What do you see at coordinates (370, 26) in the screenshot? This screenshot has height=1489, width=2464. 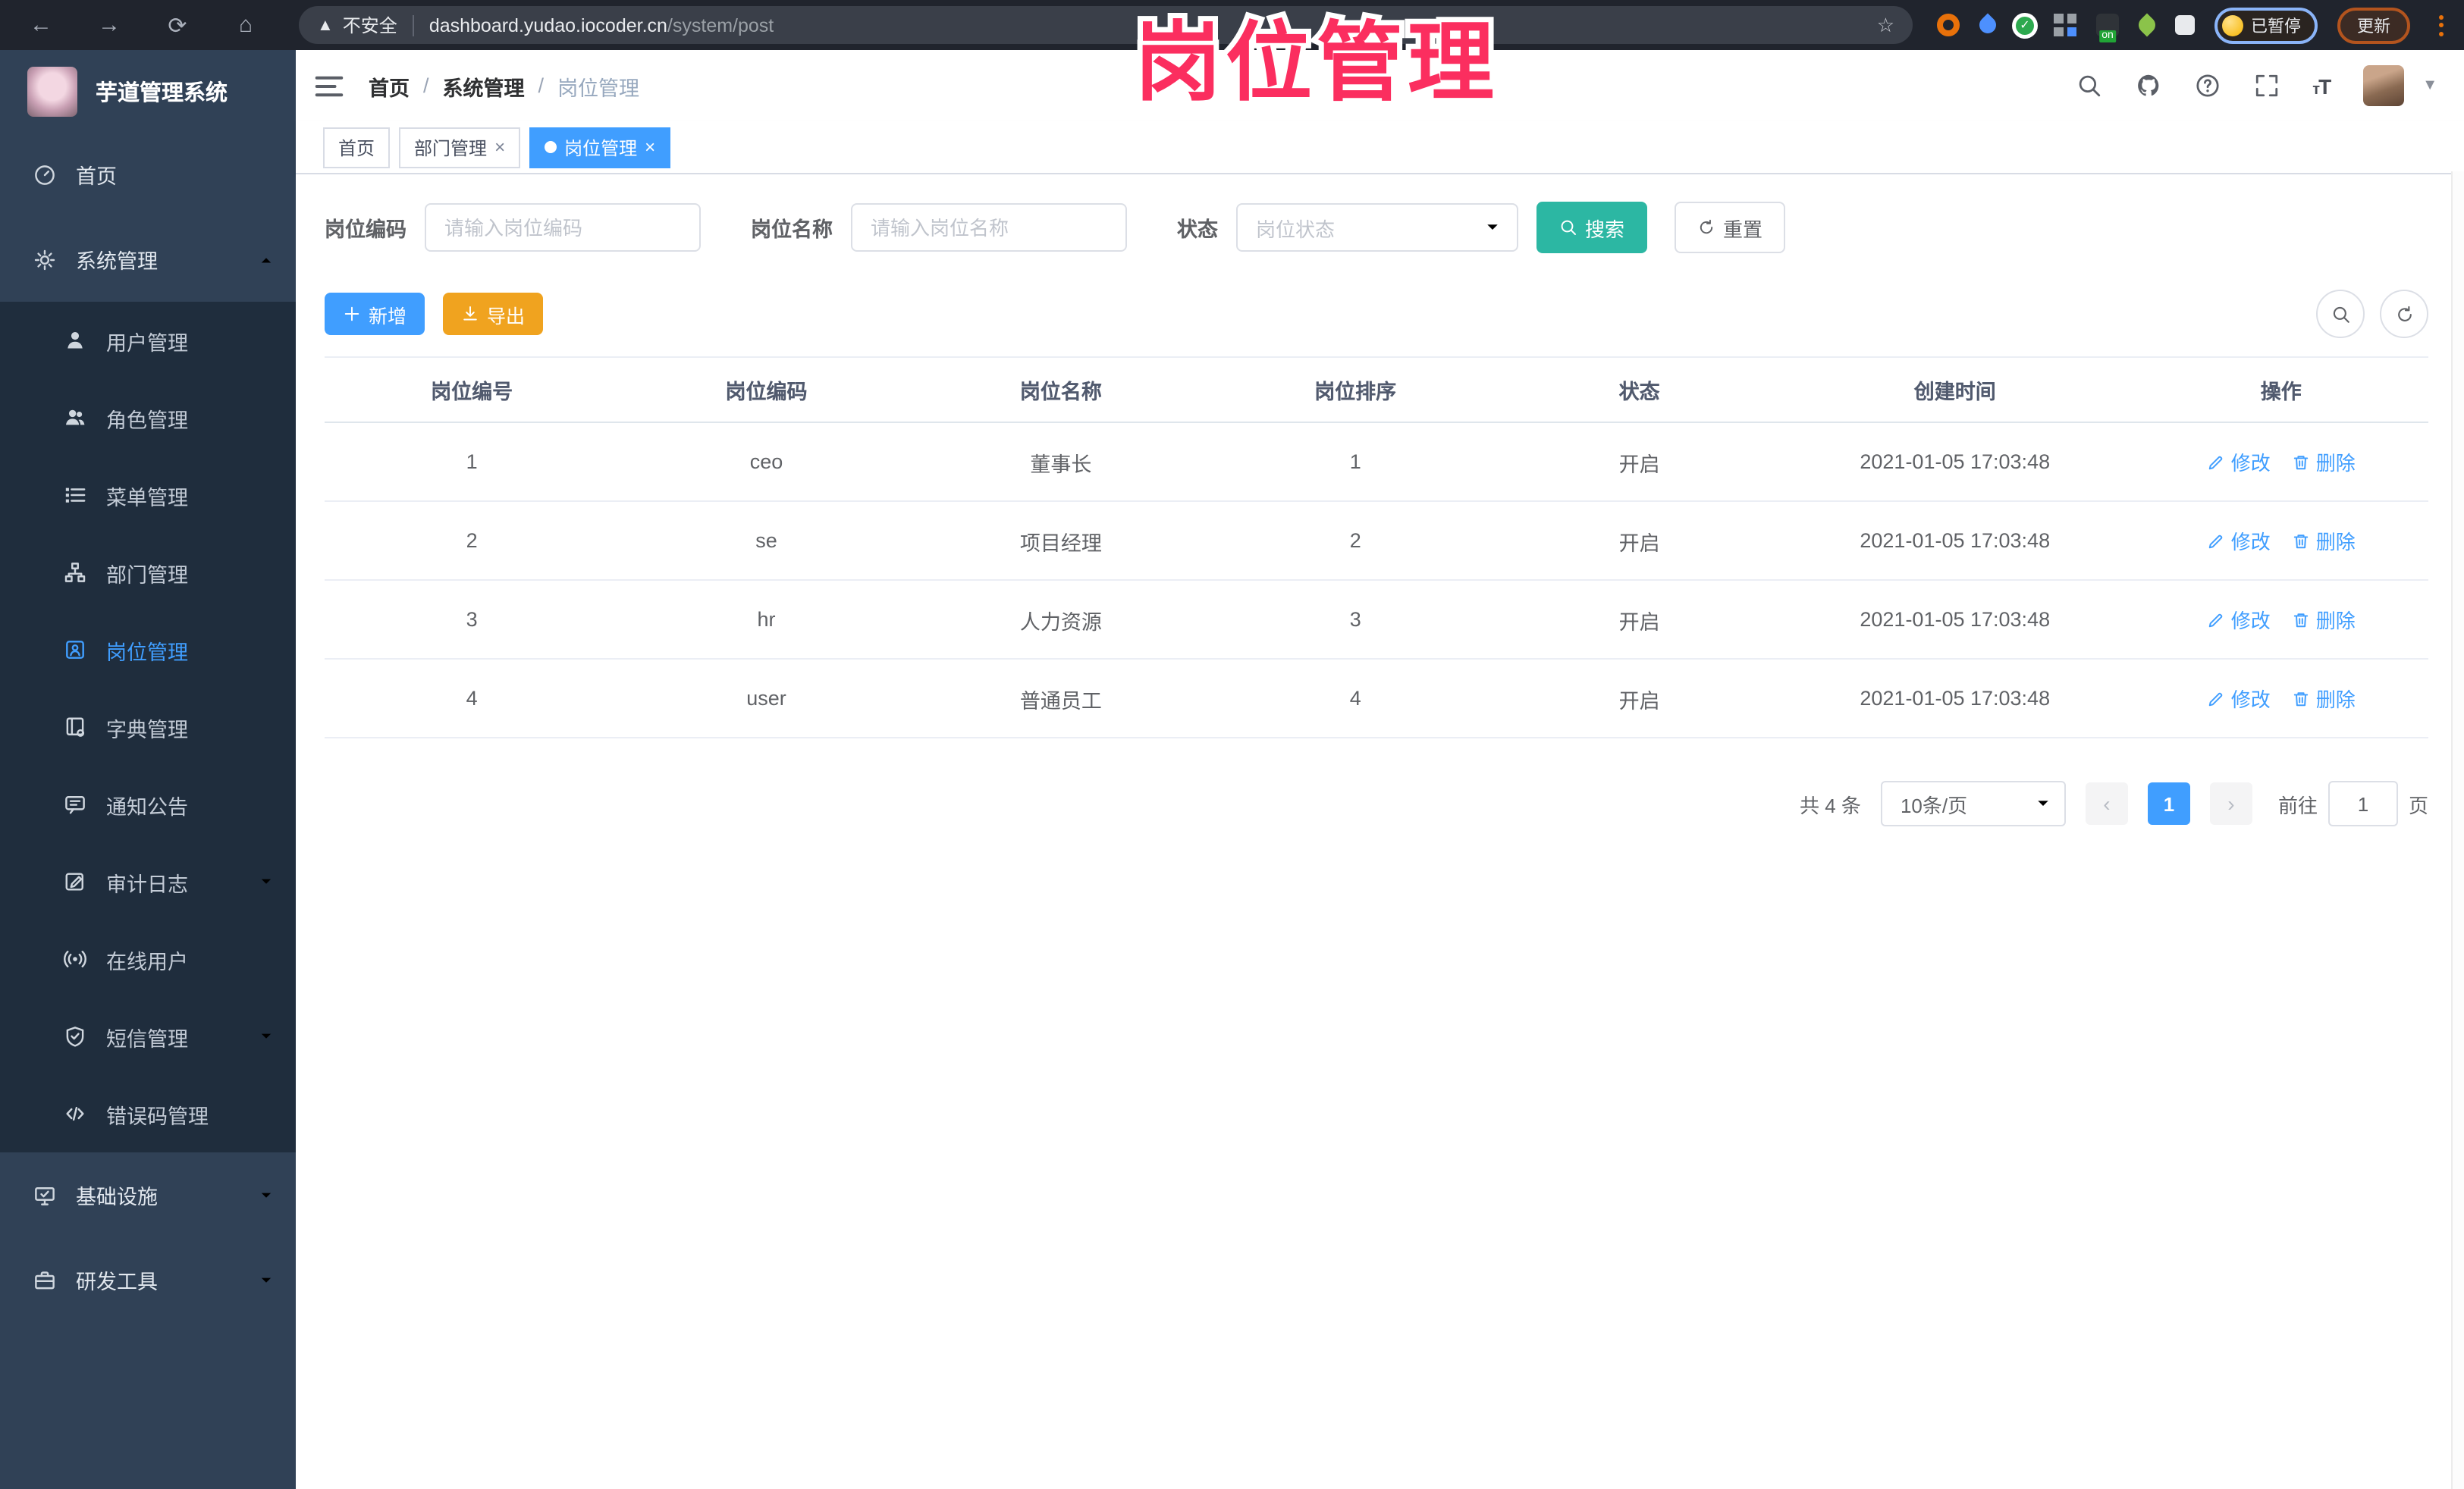 I see `not-secure-label: 不安全` at bounding box center [370, 26].